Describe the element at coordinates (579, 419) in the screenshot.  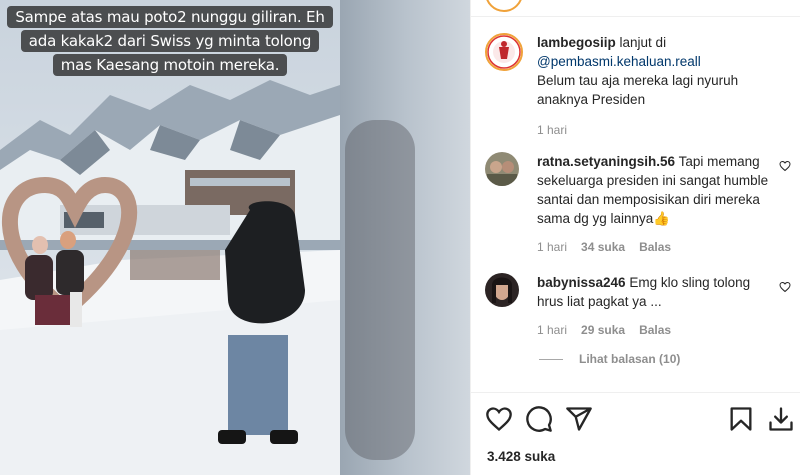
I see `paper-plane-icon` at that location.